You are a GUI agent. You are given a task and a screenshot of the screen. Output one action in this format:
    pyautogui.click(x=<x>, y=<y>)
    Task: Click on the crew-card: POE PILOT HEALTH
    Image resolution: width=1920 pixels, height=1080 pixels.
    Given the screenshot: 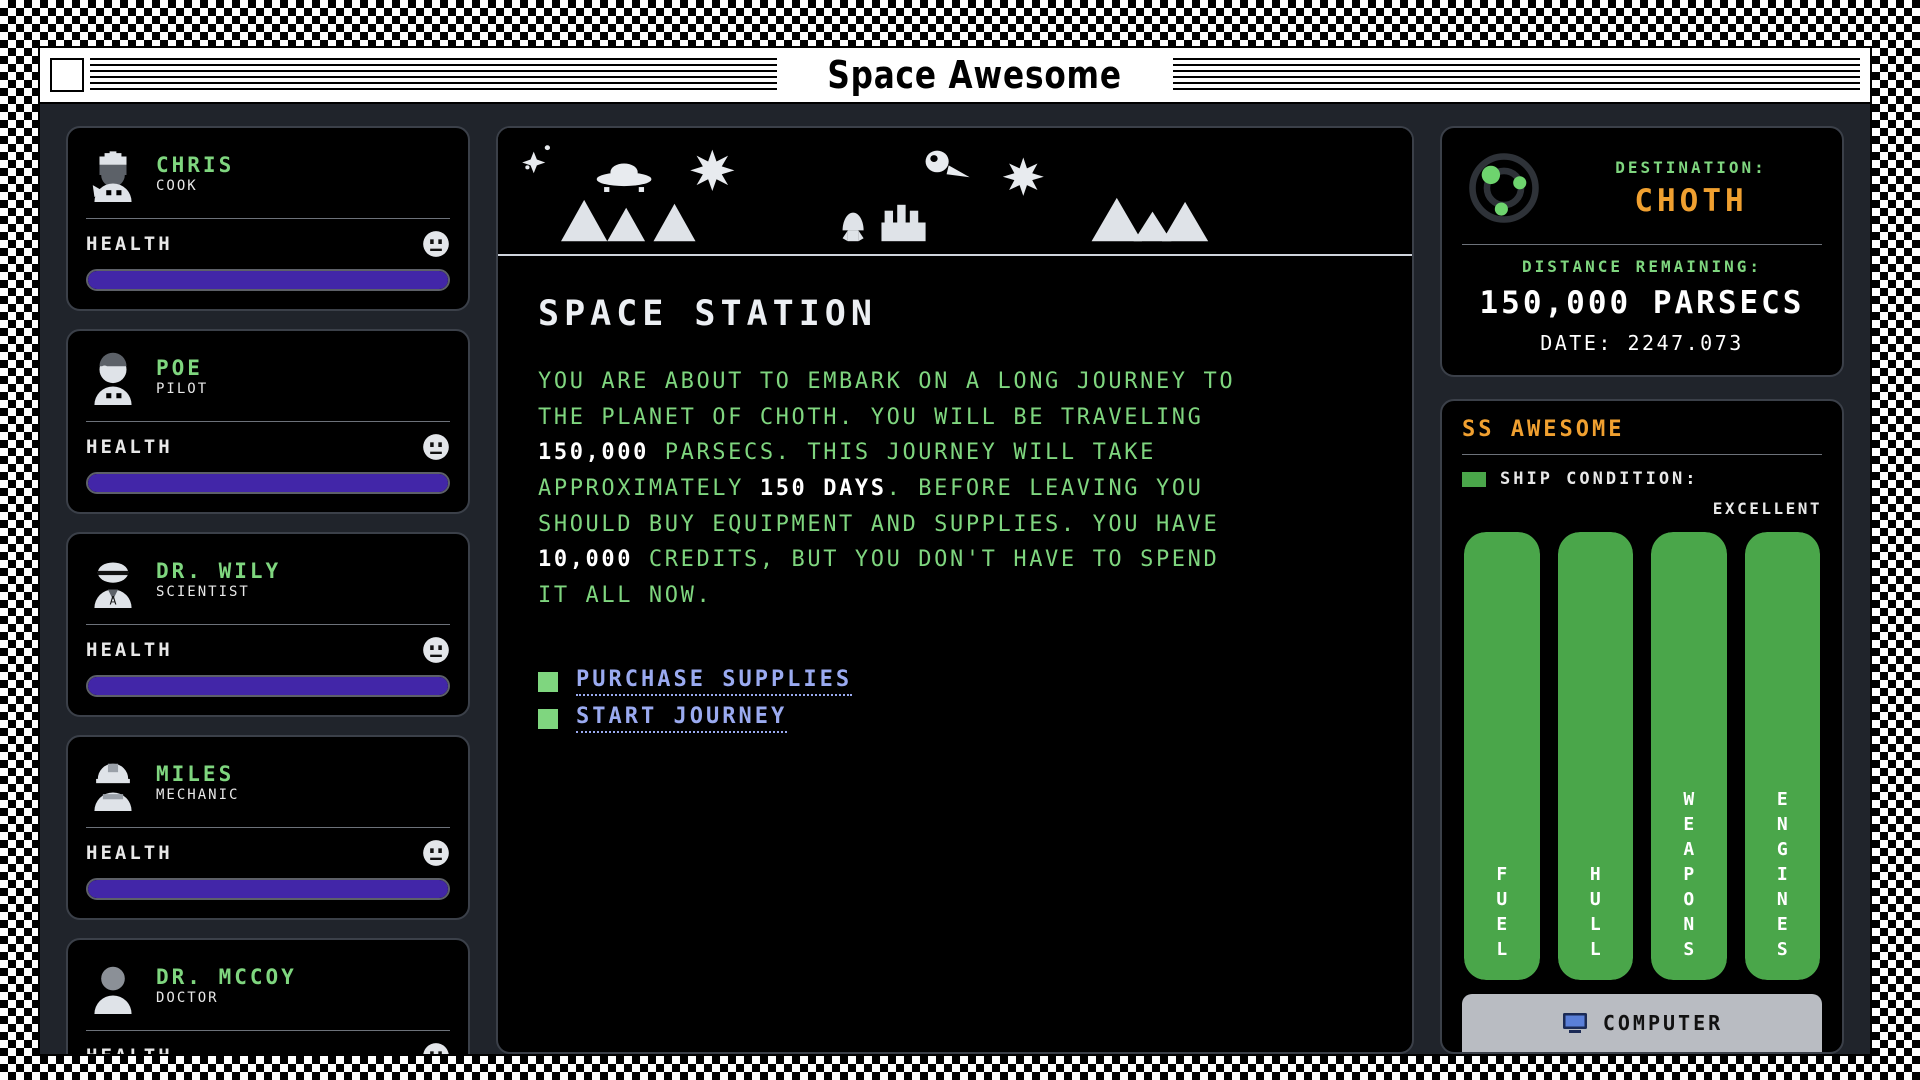 What is the action you would take?
    pyautogui.click(x=268, y=421)
    